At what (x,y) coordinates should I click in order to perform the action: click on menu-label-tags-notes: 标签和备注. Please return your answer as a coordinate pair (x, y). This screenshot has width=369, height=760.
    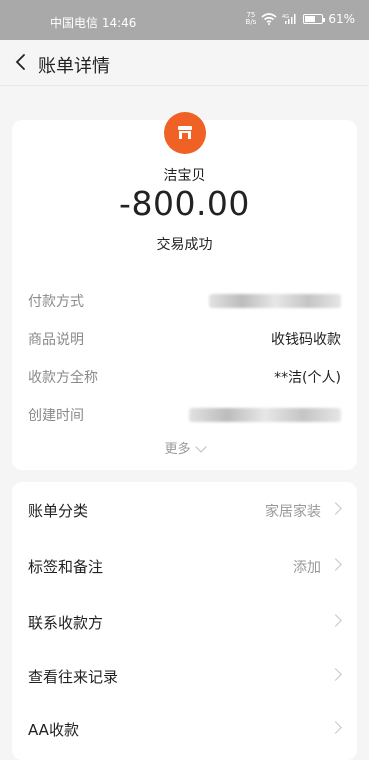
    Looking at the image, I should click on (66, 567).